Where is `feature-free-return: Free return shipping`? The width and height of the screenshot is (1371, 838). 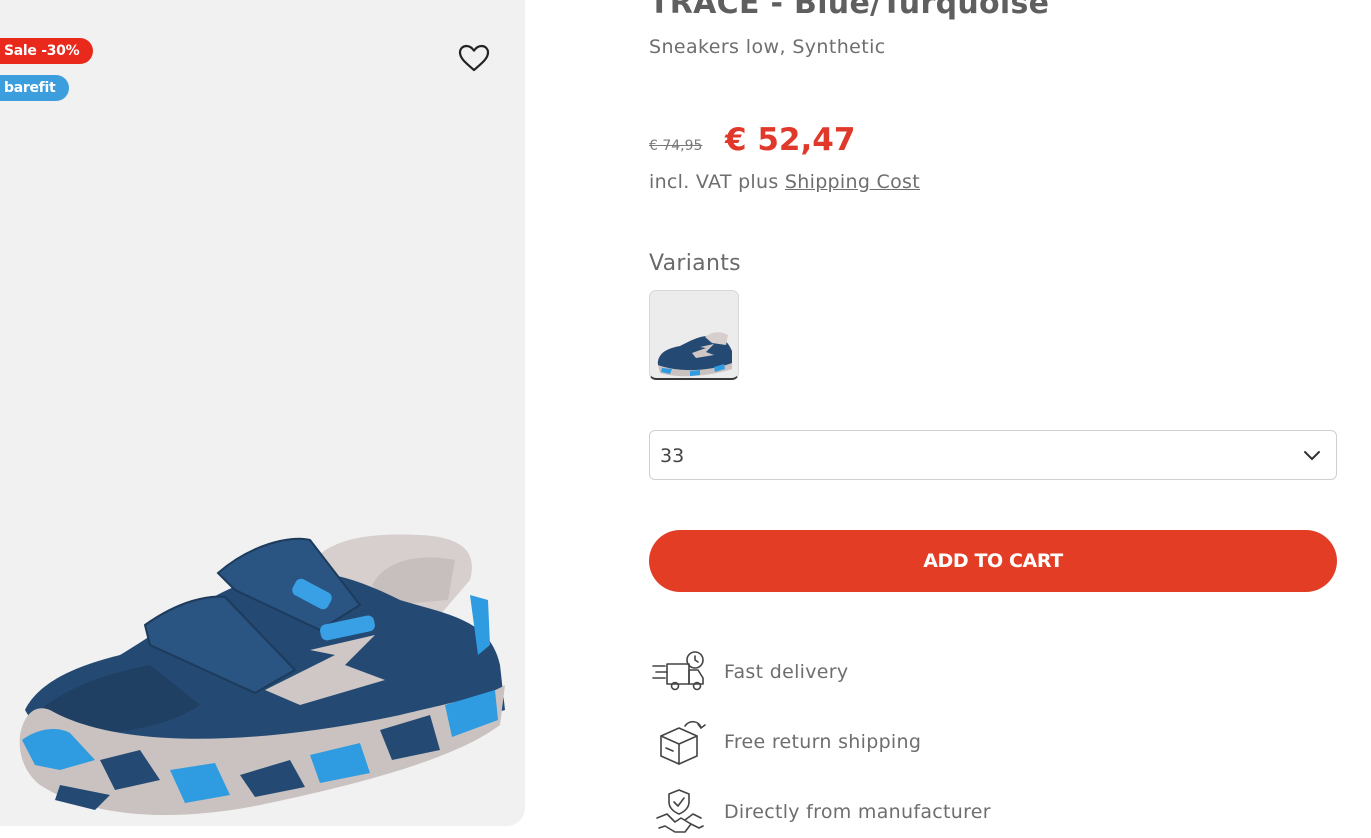
feature-free-return: Free return shipping is located at coordinates (899, 743).